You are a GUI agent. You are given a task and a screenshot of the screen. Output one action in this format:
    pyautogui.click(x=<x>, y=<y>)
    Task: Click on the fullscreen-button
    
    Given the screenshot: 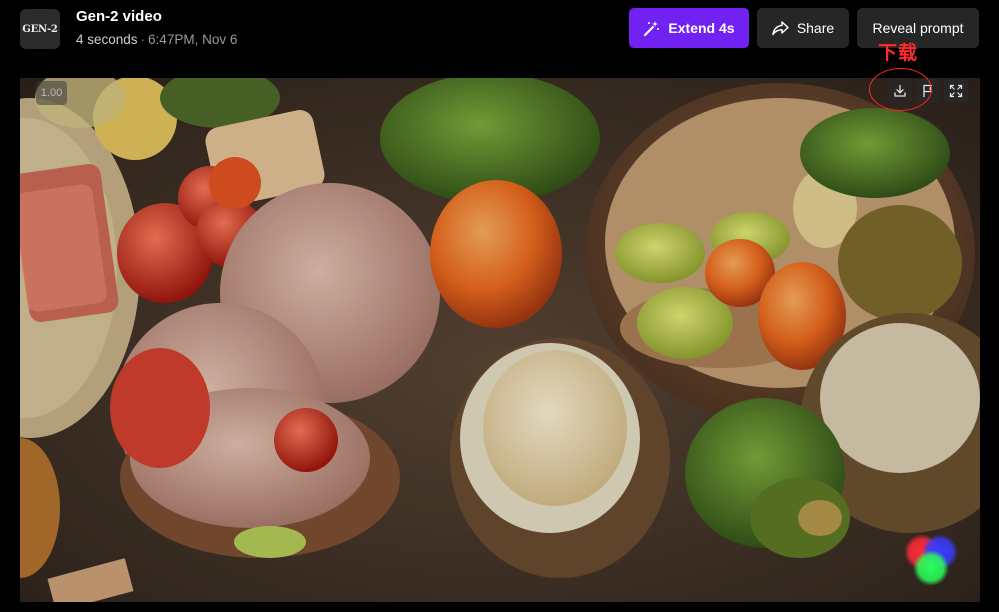 What is the action you would take?
    pyautogui.click(x=956, y=91)
    